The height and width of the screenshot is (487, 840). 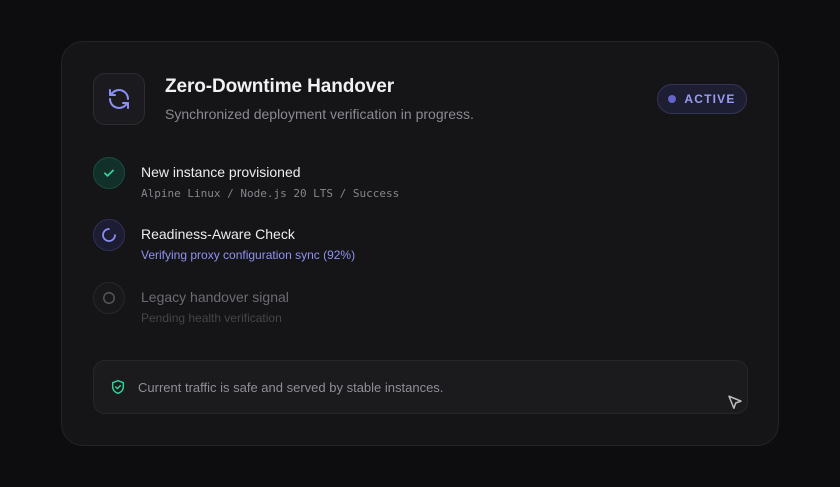 What do you see at coordinates (211, 318) in the screenshot?
I see `step-subtitle: Pending health verification` at bounding box center [211, 318].